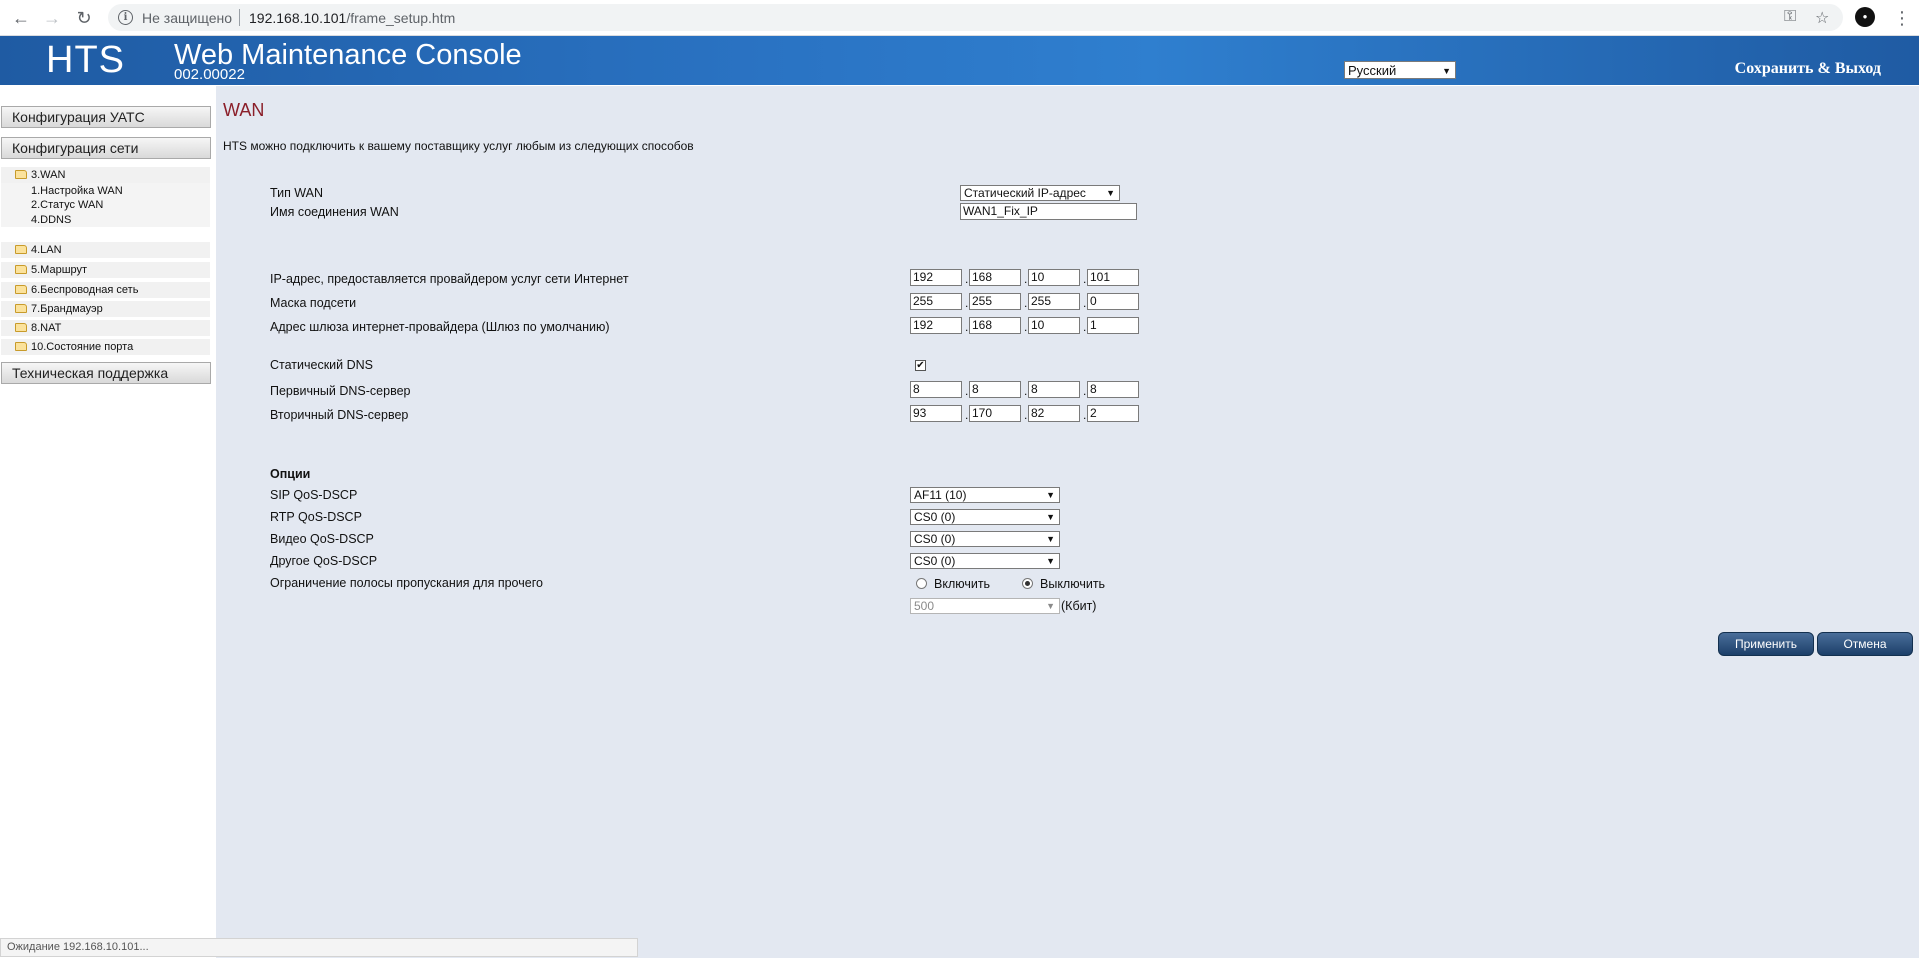 The height and width of the screenshot is (958, 1919). What do you see at coordinates (1822, 18) in the screenshot?
I see `star-icon: ☆` at bounding box center [1822, 18].